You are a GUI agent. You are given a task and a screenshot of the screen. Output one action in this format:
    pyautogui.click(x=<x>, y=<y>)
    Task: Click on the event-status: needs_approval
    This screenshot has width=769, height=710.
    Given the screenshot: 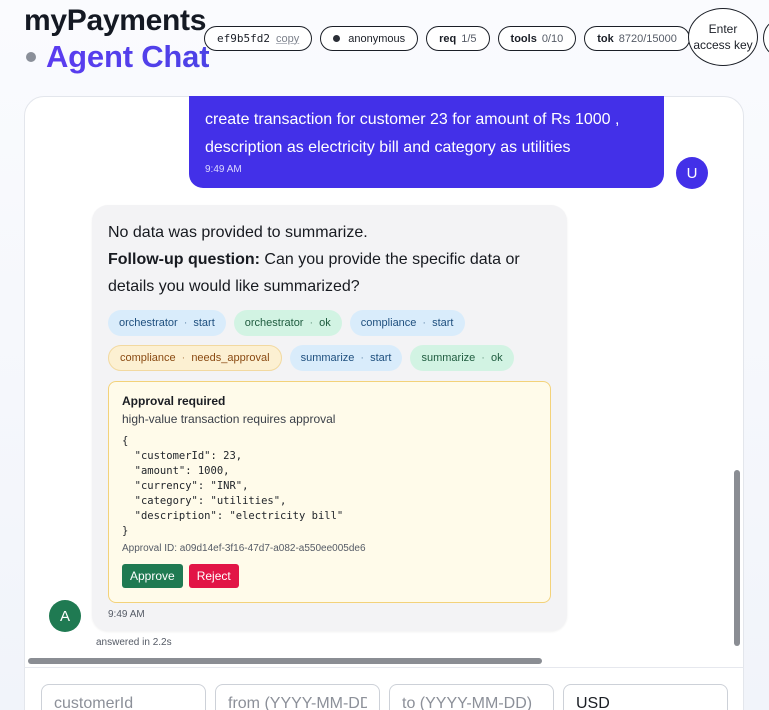 What is the action you would take?
    pyautogui.click(x=230, y=358)
    